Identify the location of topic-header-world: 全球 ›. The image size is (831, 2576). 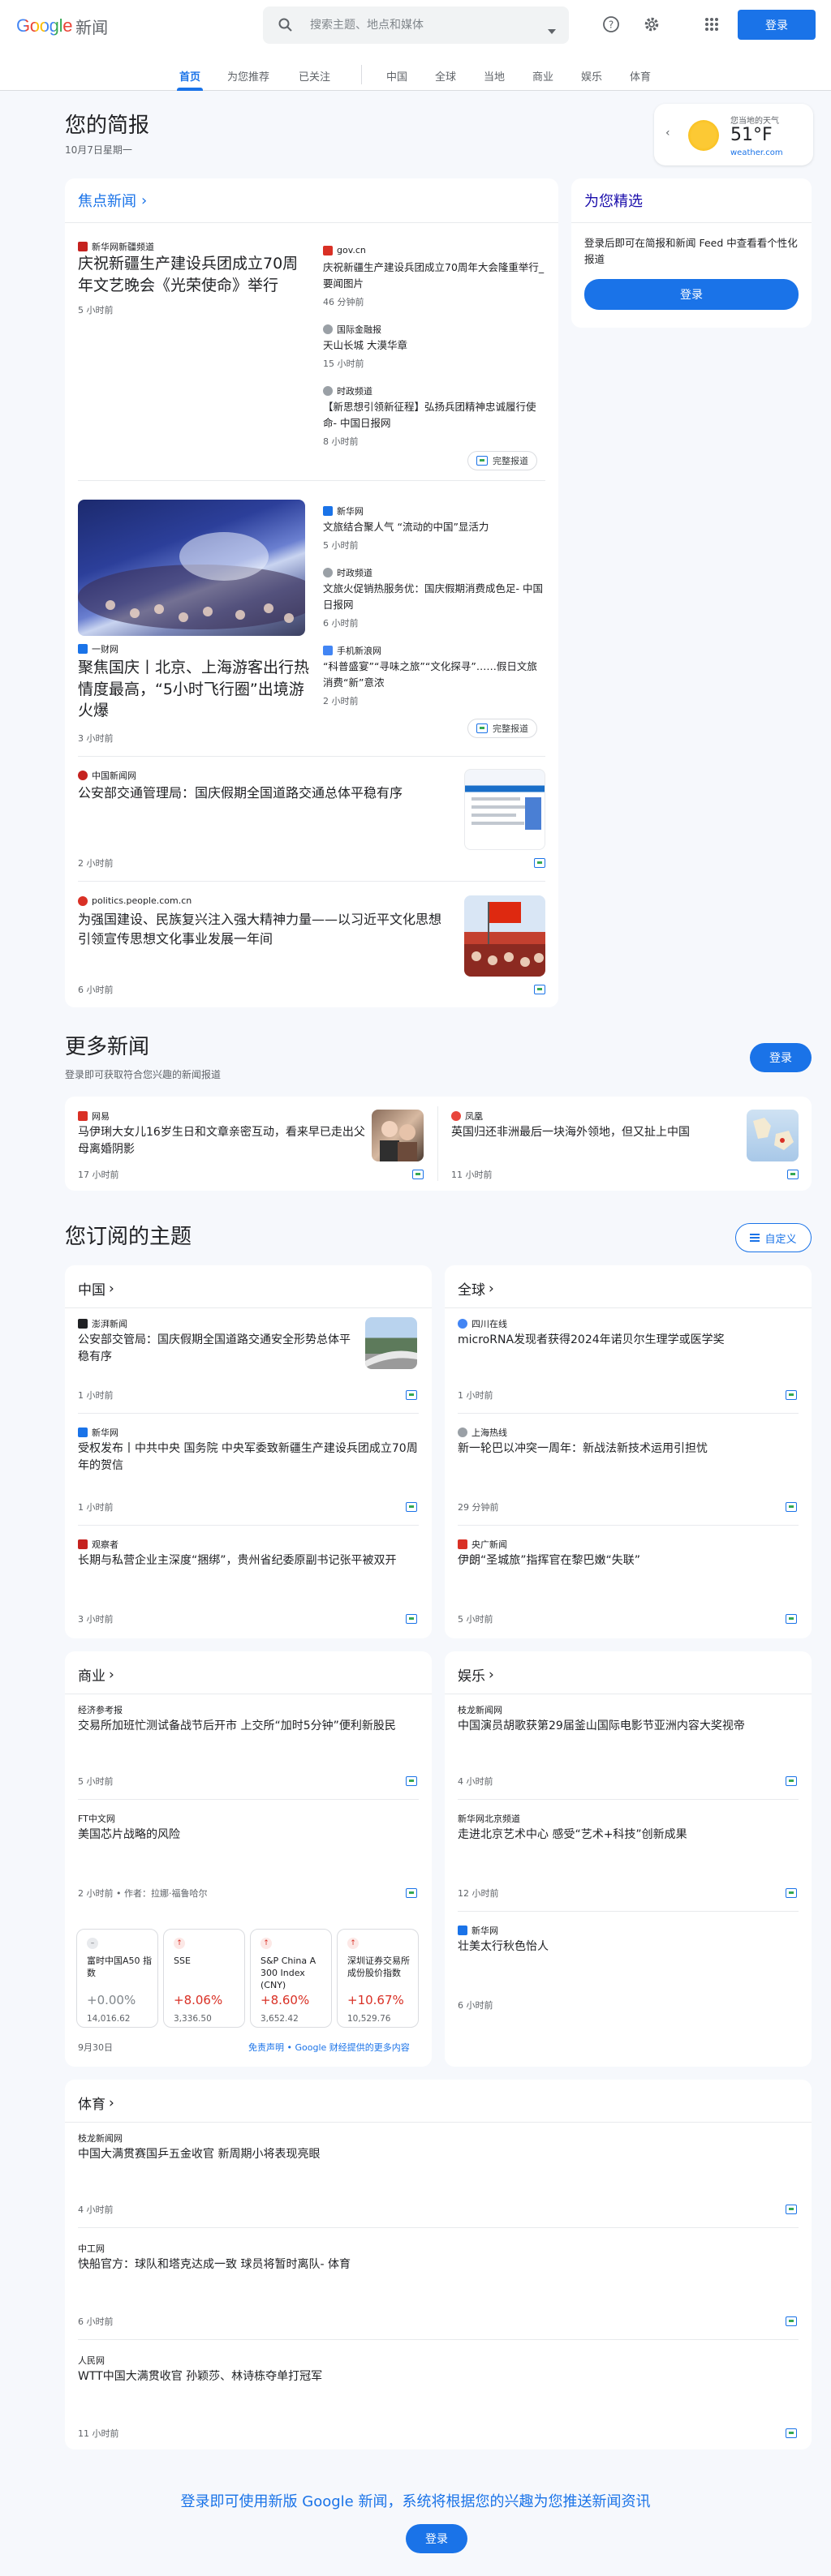
(476, 1288).